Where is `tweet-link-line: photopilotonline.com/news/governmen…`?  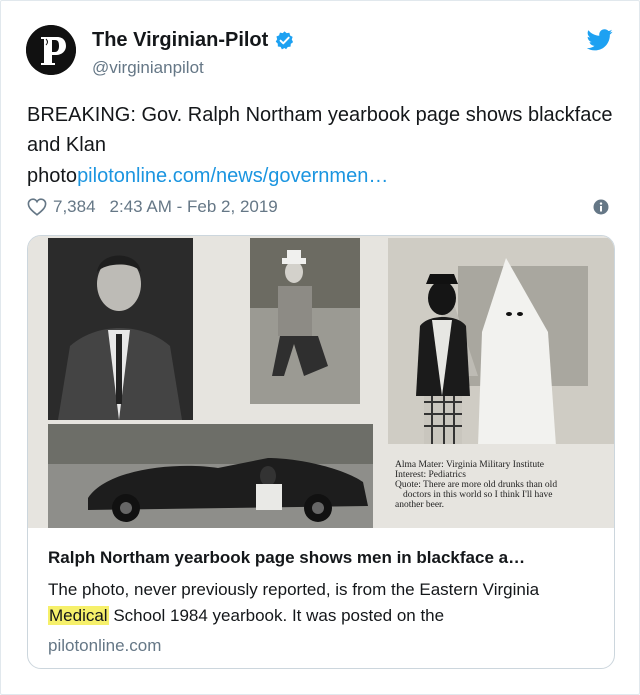 tweet-link-line: photopilotonline.com/news/governmen… is located at coordinates (207, 176).